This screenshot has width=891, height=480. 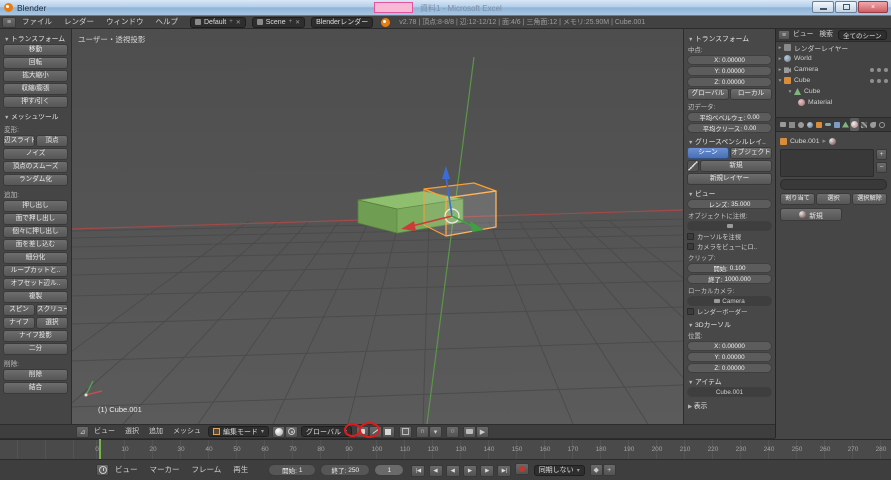 I want to click on add-slot-button: +, so click(x=881, y=154).